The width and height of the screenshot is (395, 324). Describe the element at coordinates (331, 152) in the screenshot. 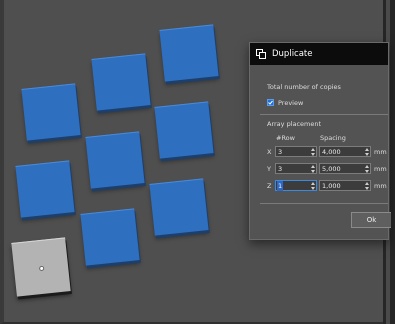

I see `x-spacing-value: 4,000` at that location.